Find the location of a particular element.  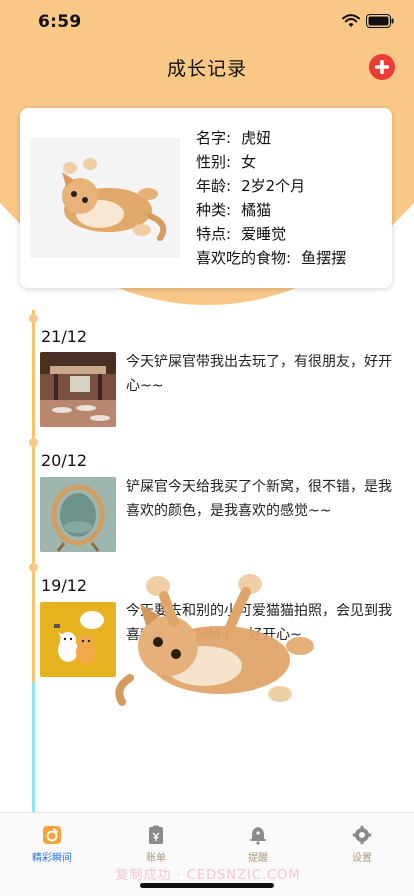

gear-icon is located at coordinates (362, 835).